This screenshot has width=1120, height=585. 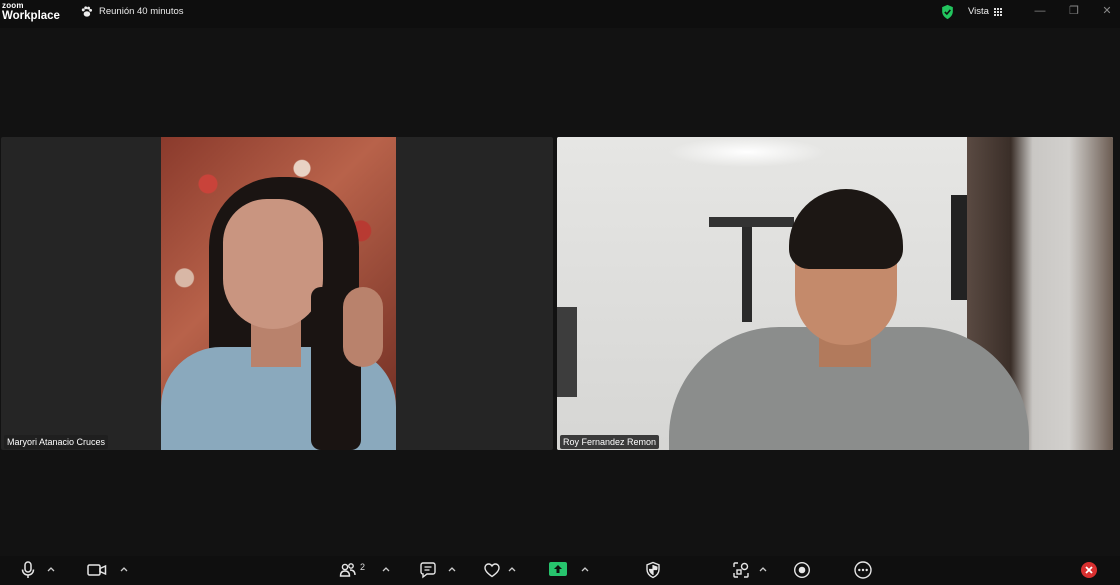 I want to click on share-screen-icon, so click(x=558, y=569).